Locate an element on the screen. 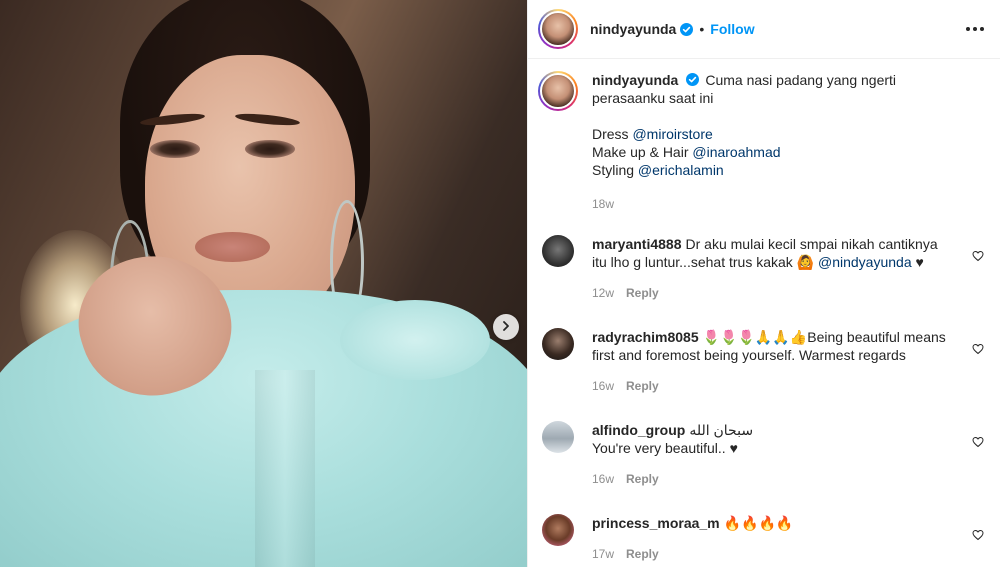 The image size is (1000, 567). comment-text: 🔥🔥🔥🔥 is located at coordinates (758, 523).